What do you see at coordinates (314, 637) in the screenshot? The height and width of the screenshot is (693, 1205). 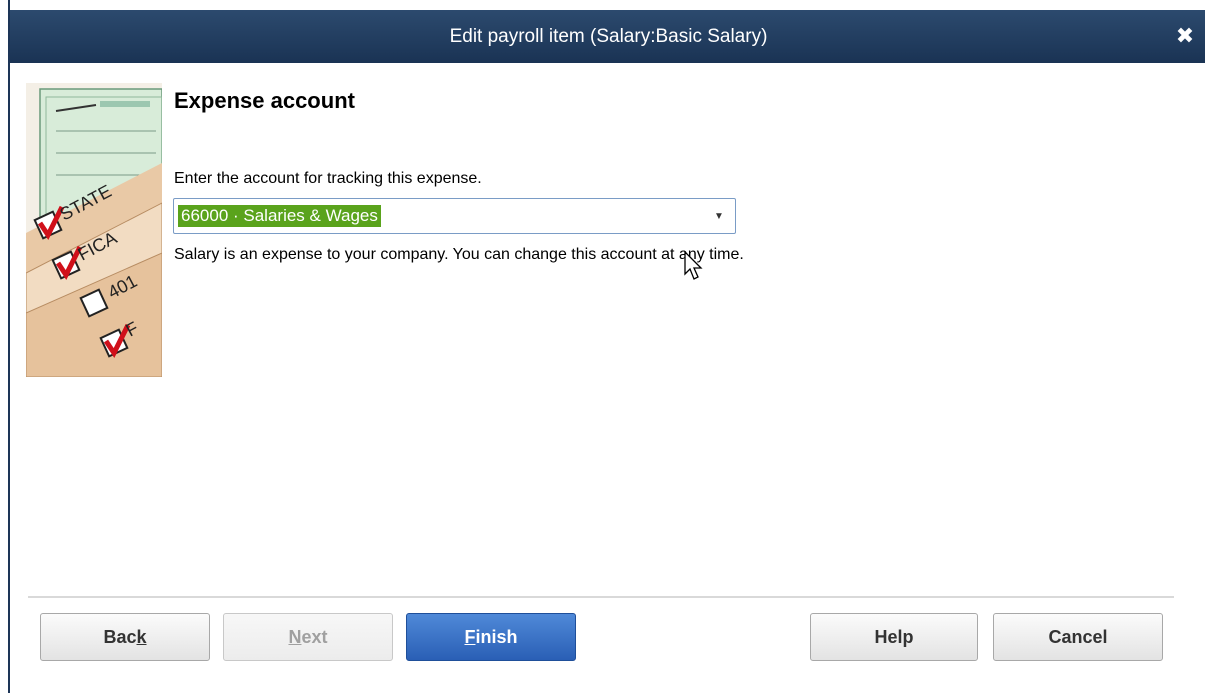 I see `next-label-post: ext` at bounding box center [314, 637].